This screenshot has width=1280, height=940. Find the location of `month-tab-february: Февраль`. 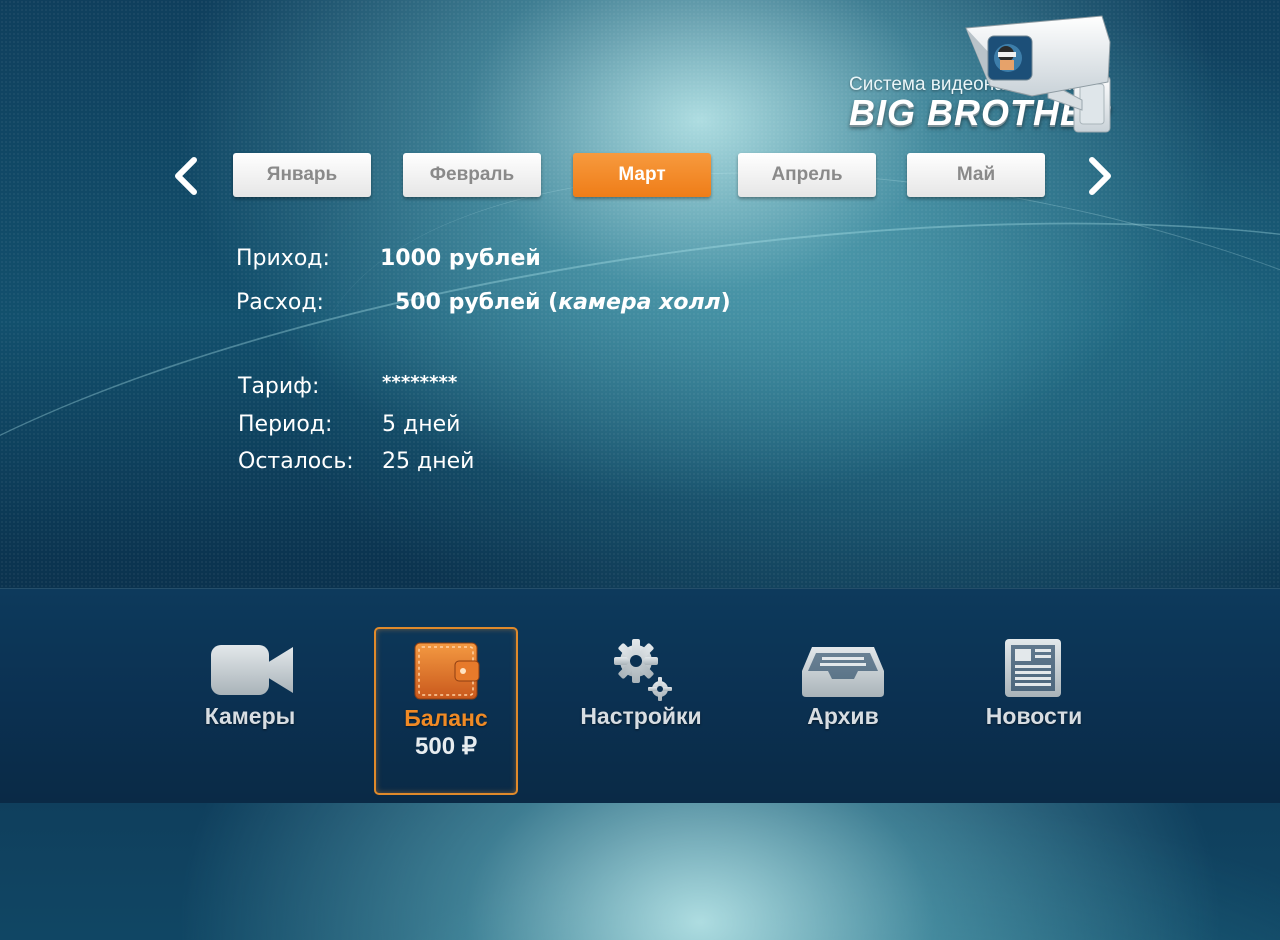

month-tab-february: Февраль is located at coordinates (472, 175).